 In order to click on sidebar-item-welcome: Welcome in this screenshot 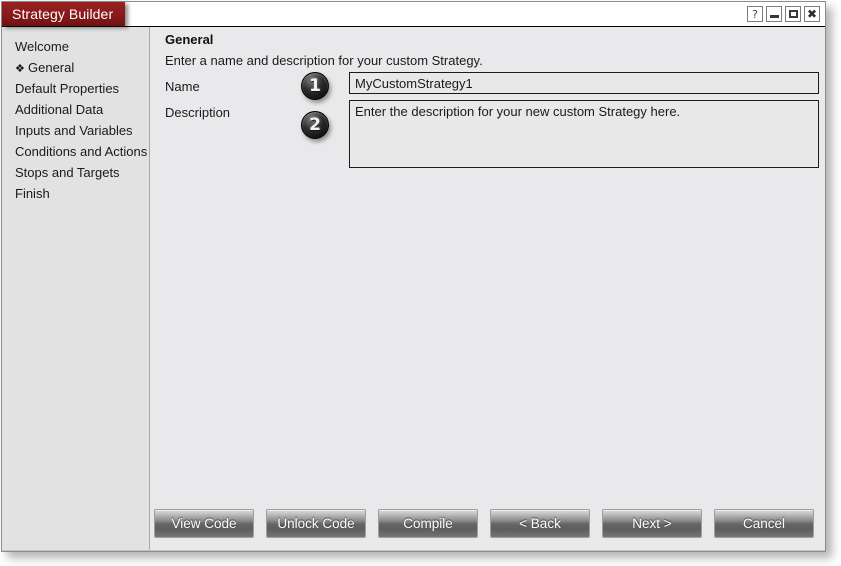, I will do `click(75, 46)`.